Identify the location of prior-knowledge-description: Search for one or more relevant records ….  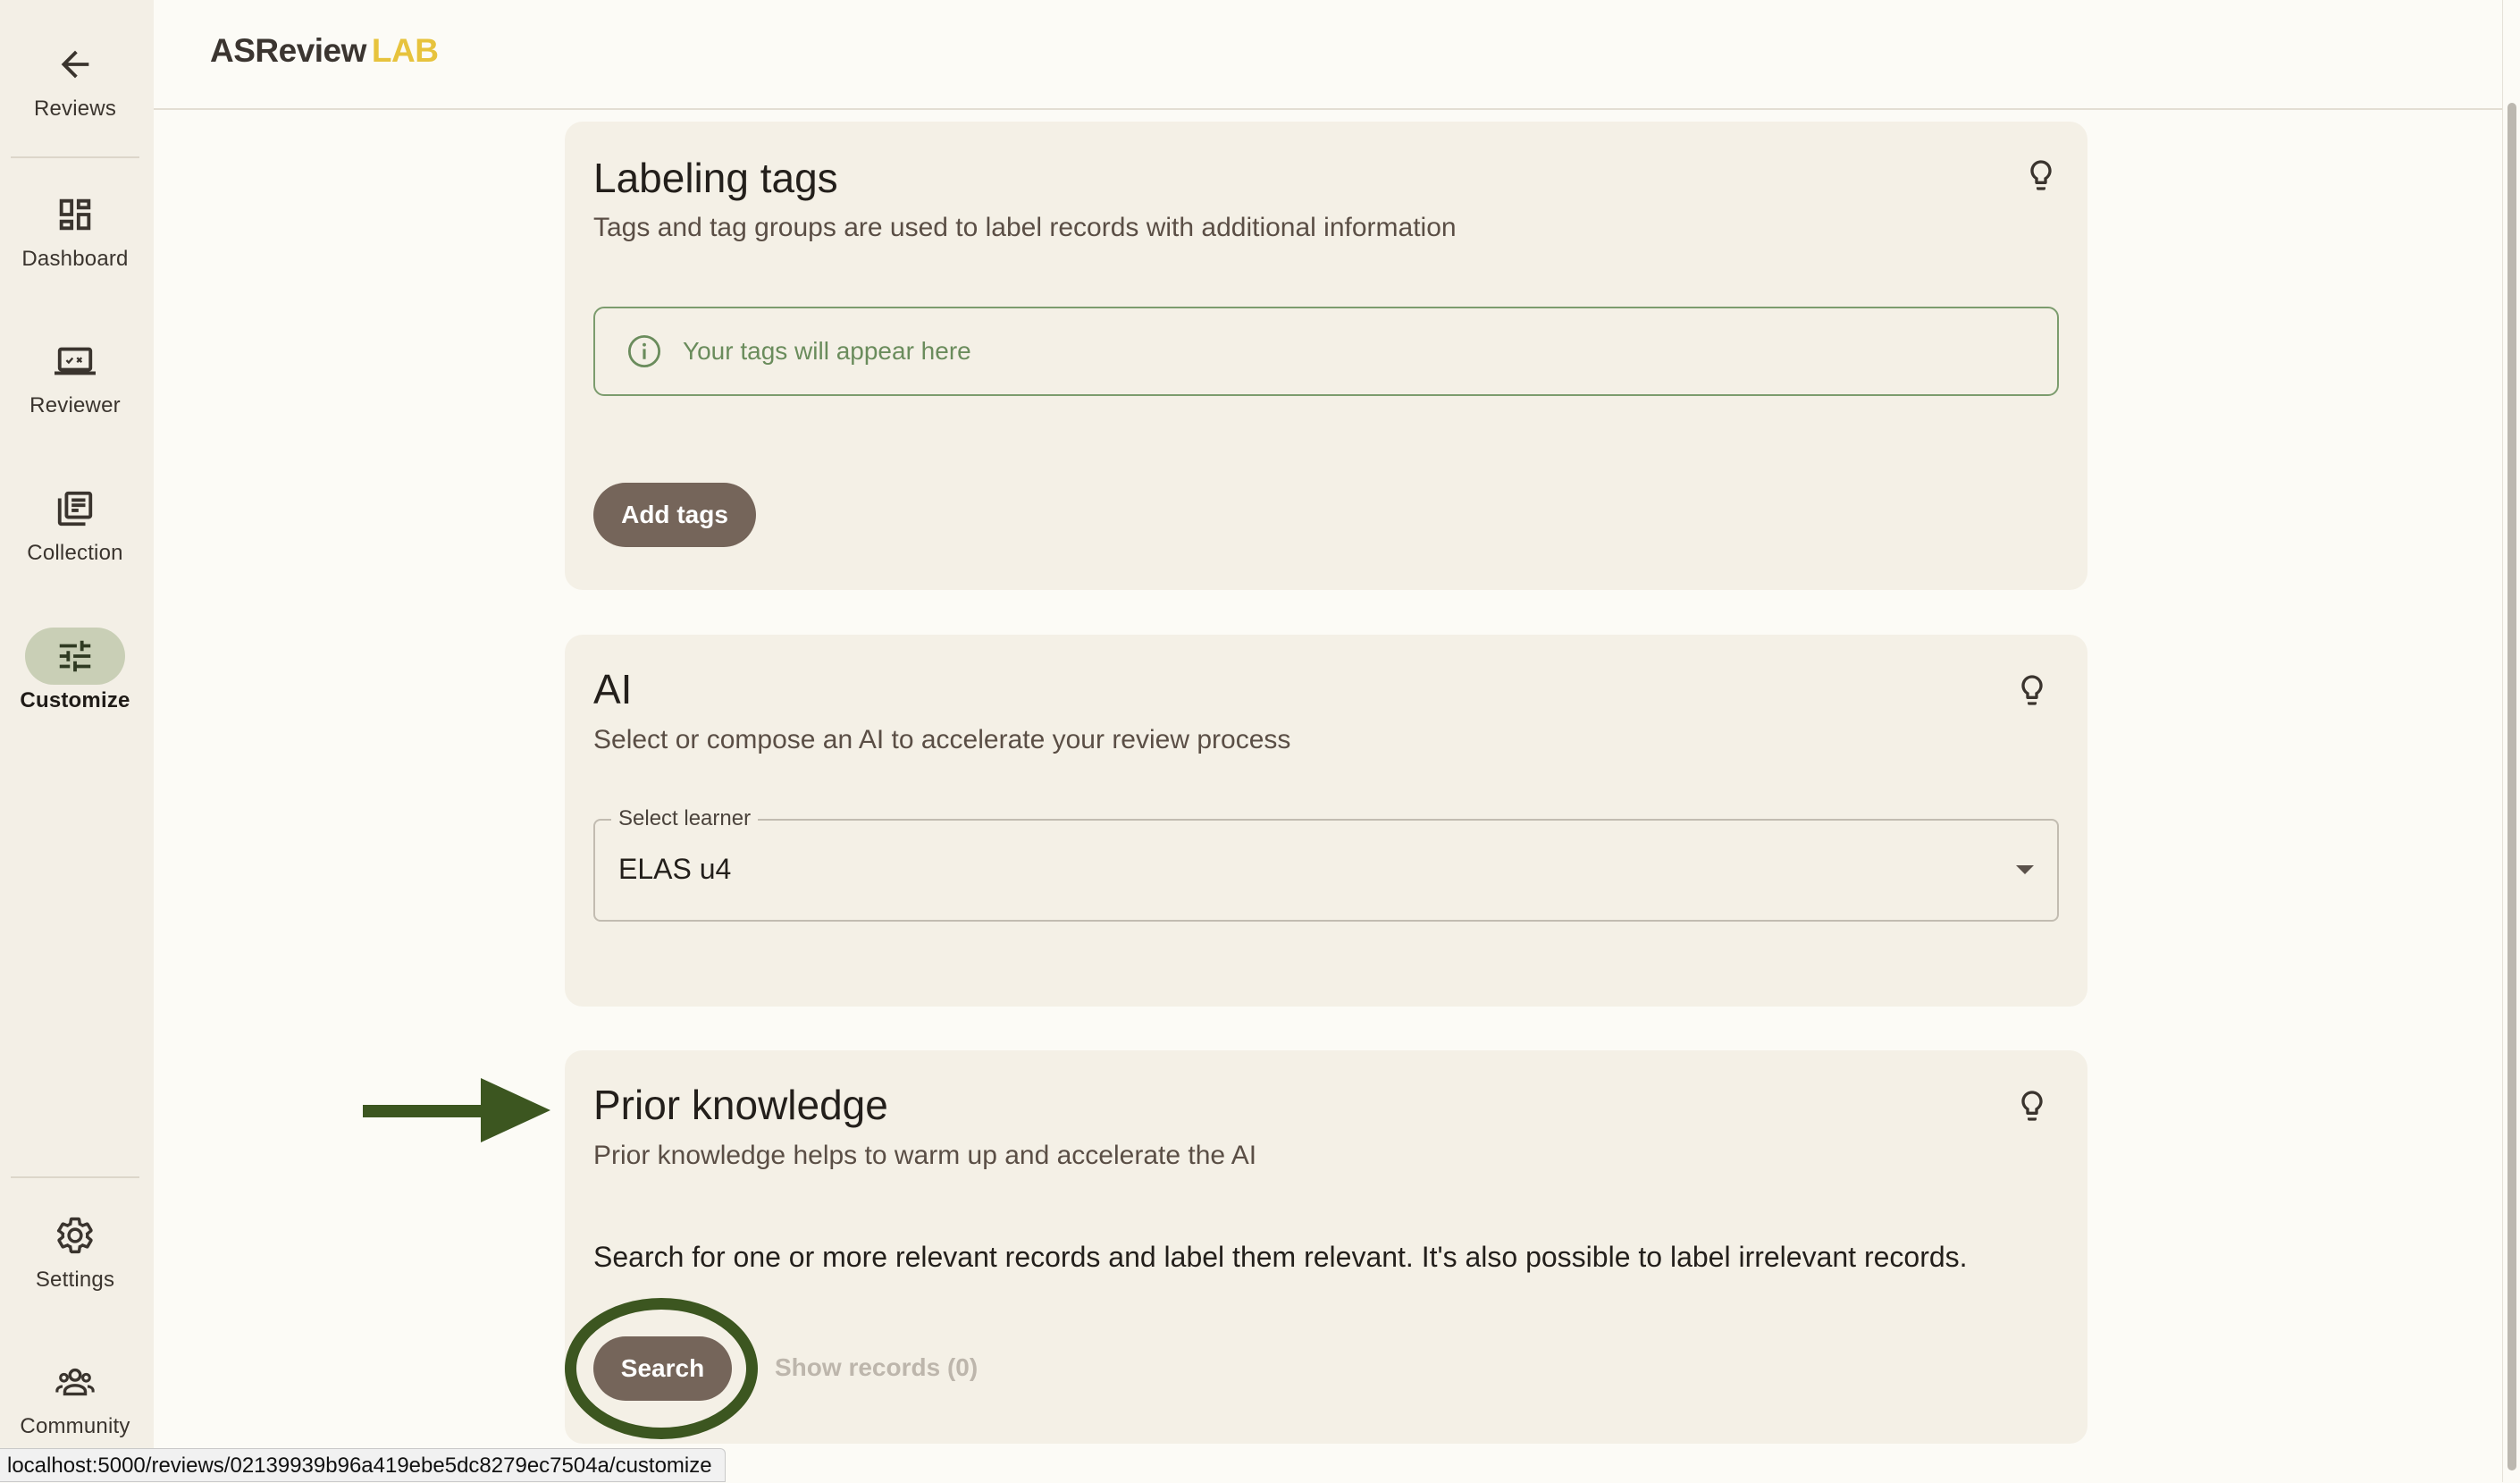
(1280, 1257).